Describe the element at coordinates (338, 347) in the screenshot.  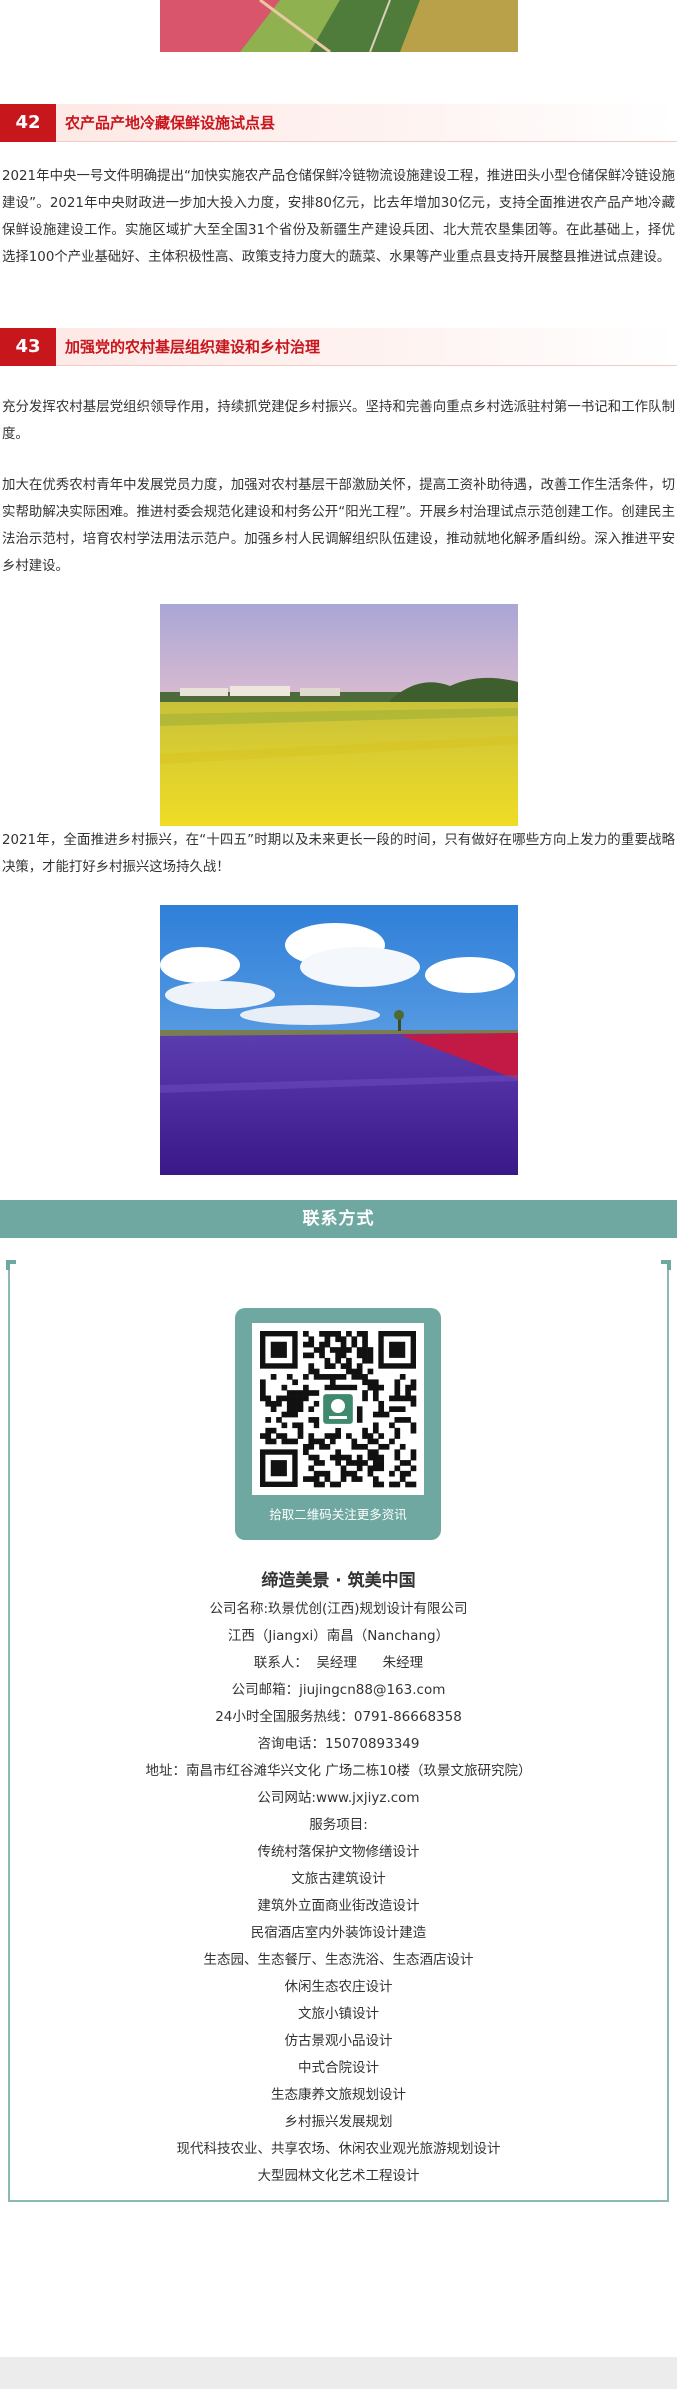
I see `section-header-43: 43 加强党的农村基层组织建设和乡村治理` at that location.